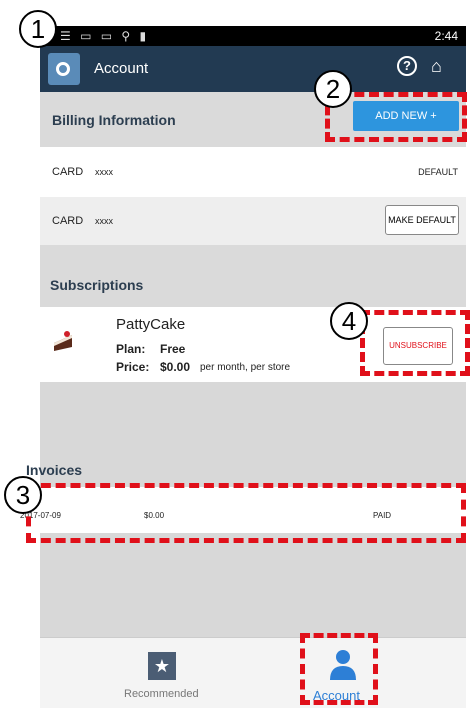 The height and width of the screenshot is (708, 470). I want to click on page-title: Account, so click(121, 68).